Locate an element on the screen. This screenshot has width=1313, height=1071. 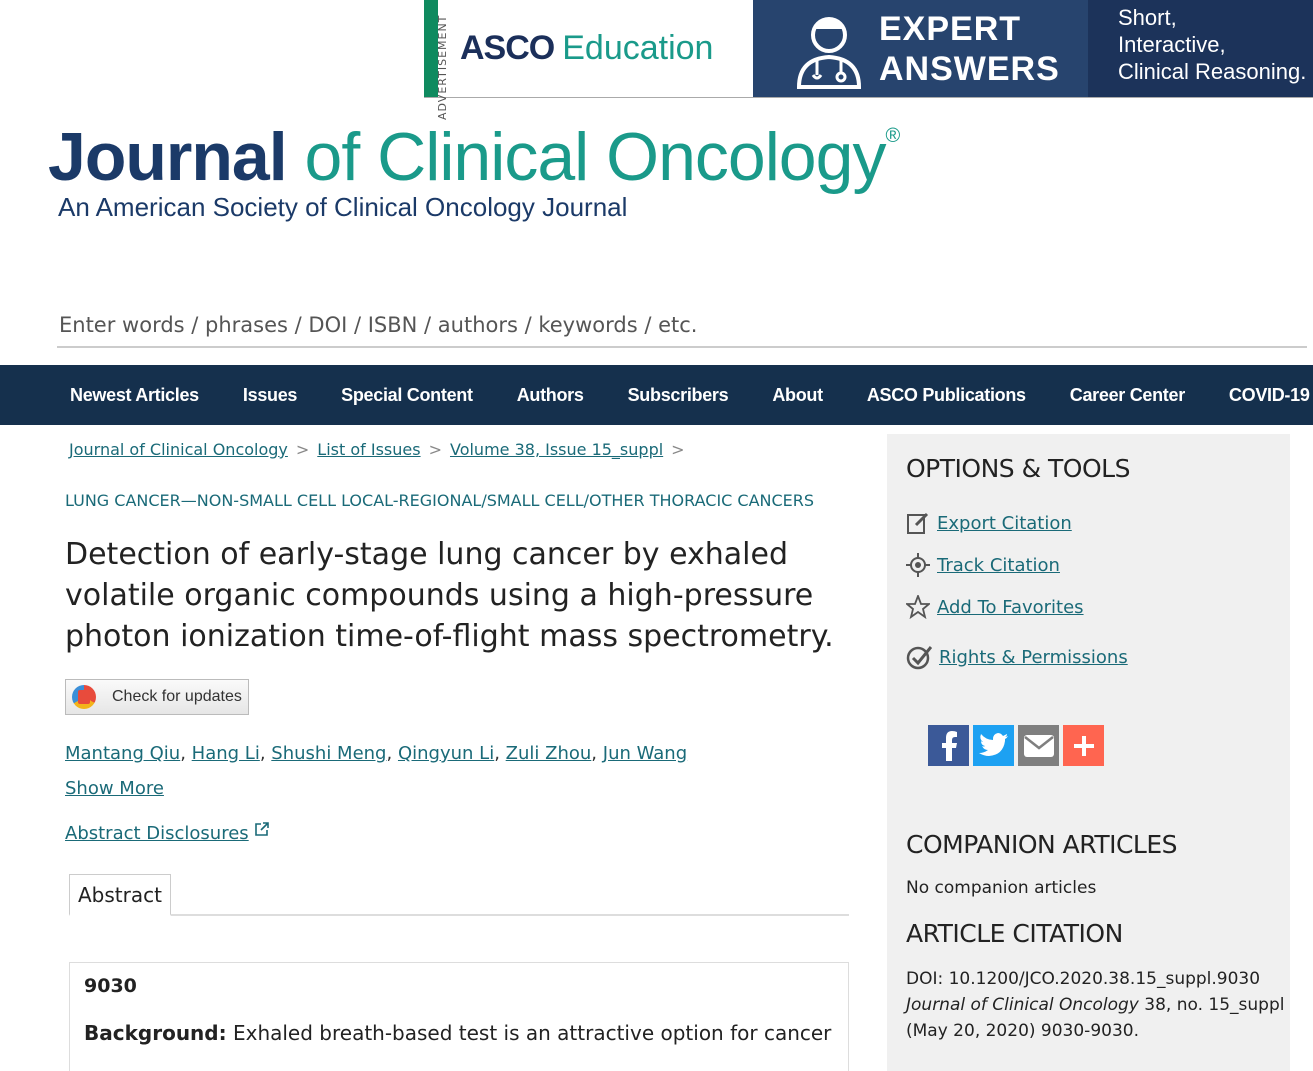
ad-tagline-line3: Clinical Reasoning. is located at coordinates (1212, 71).